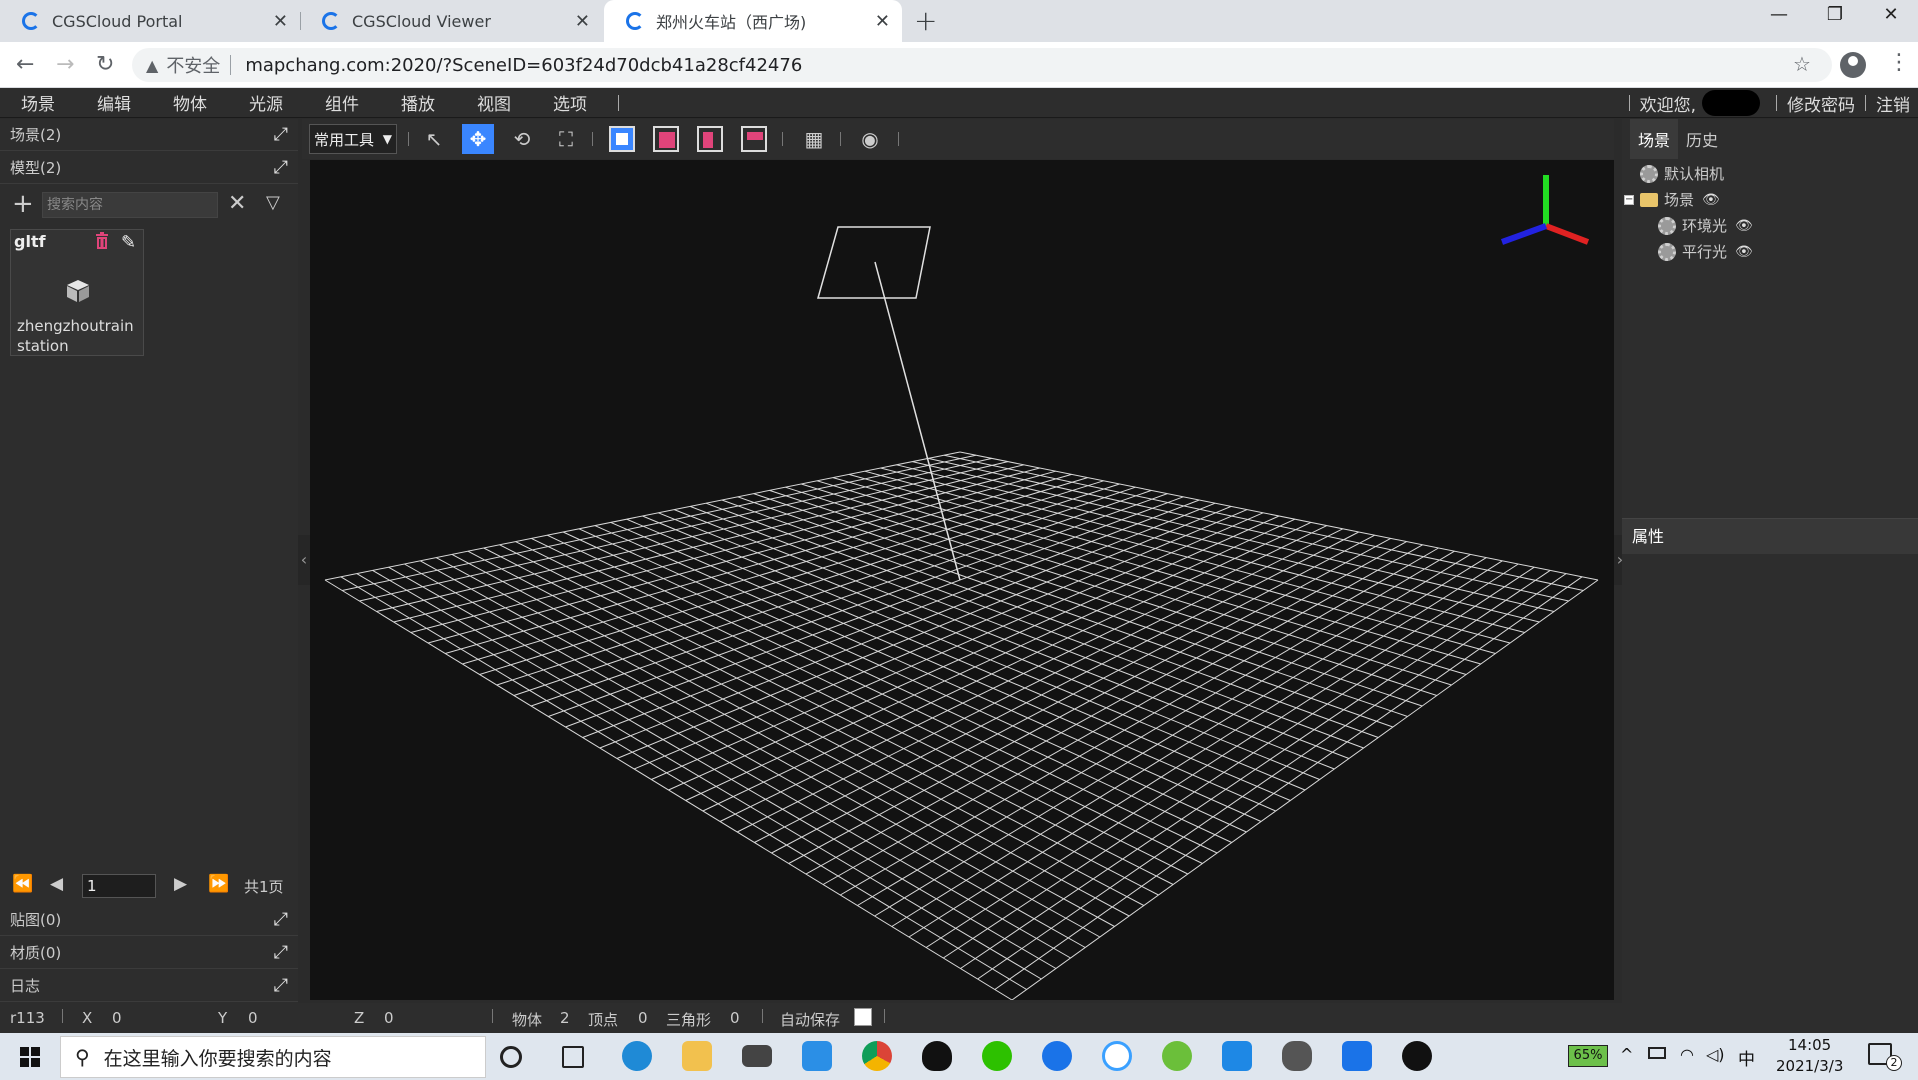  Describe the element at coordinates (1891, 14) in the screenshot. I see `close-window-button: ✕` at that location.